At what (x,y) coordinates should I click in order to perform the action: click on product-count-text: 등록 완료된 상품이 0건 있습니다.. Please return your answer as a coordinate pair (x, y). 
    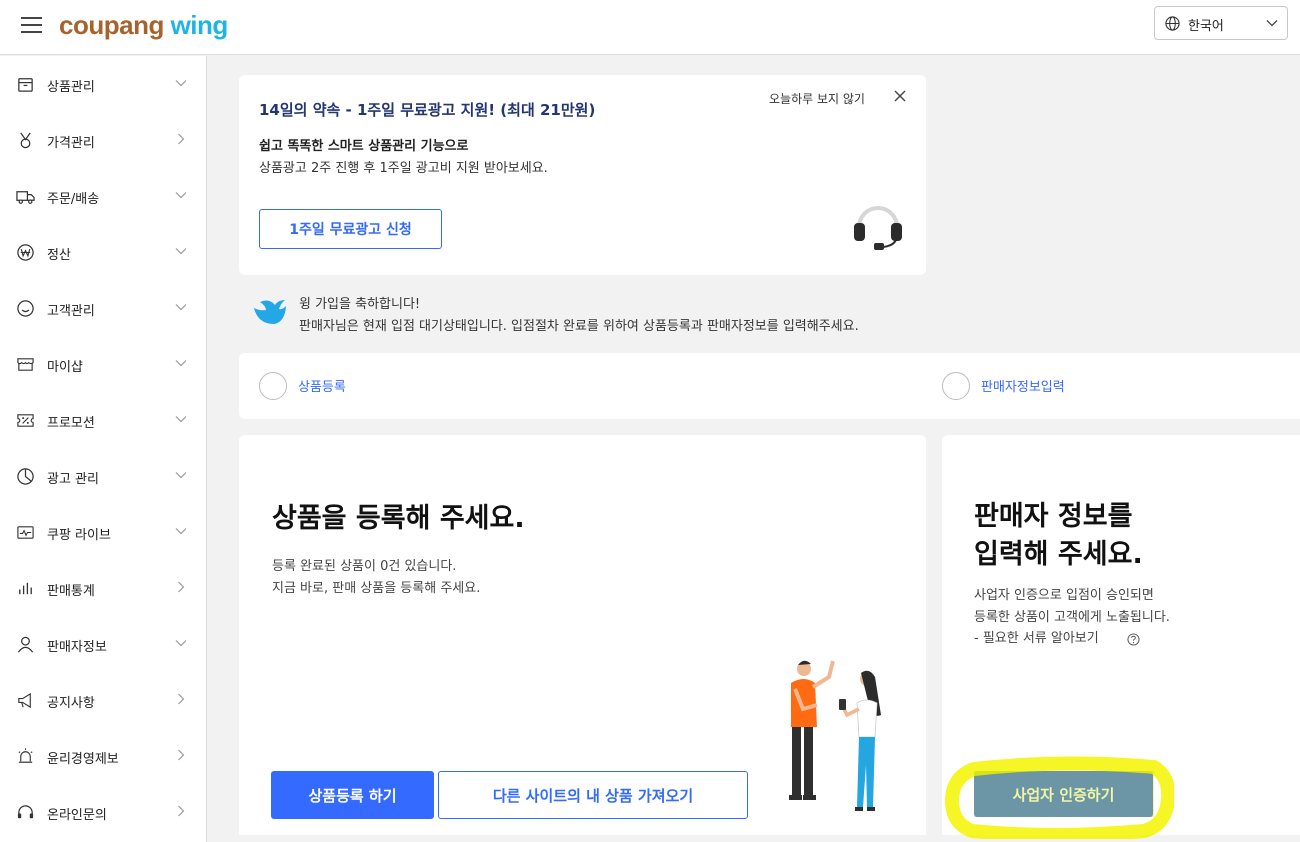
    Looking at the image, I should click on (364, 566).